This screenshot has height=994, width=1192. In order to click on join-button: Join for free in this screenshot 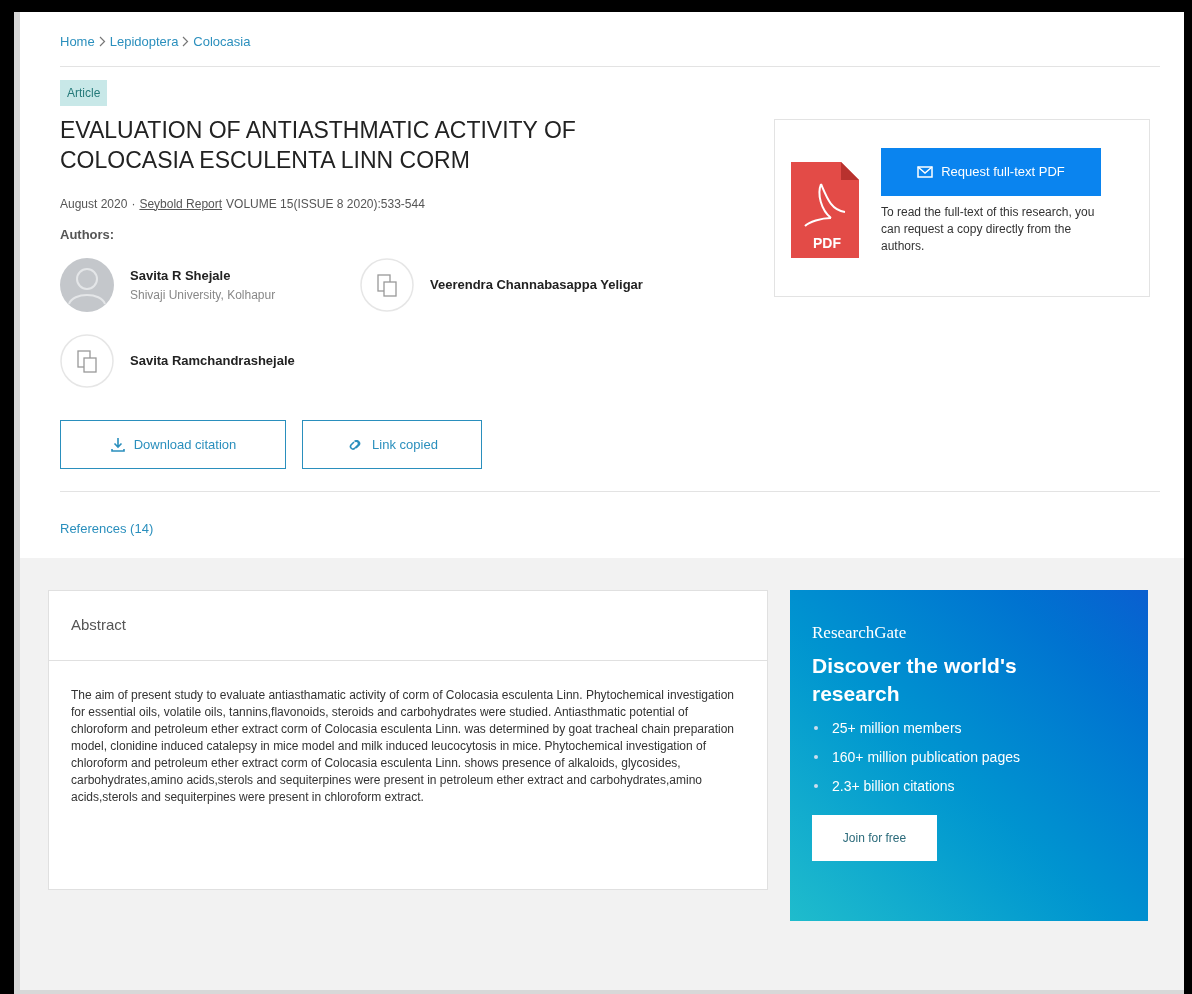, I will do `click(874, 837)`.